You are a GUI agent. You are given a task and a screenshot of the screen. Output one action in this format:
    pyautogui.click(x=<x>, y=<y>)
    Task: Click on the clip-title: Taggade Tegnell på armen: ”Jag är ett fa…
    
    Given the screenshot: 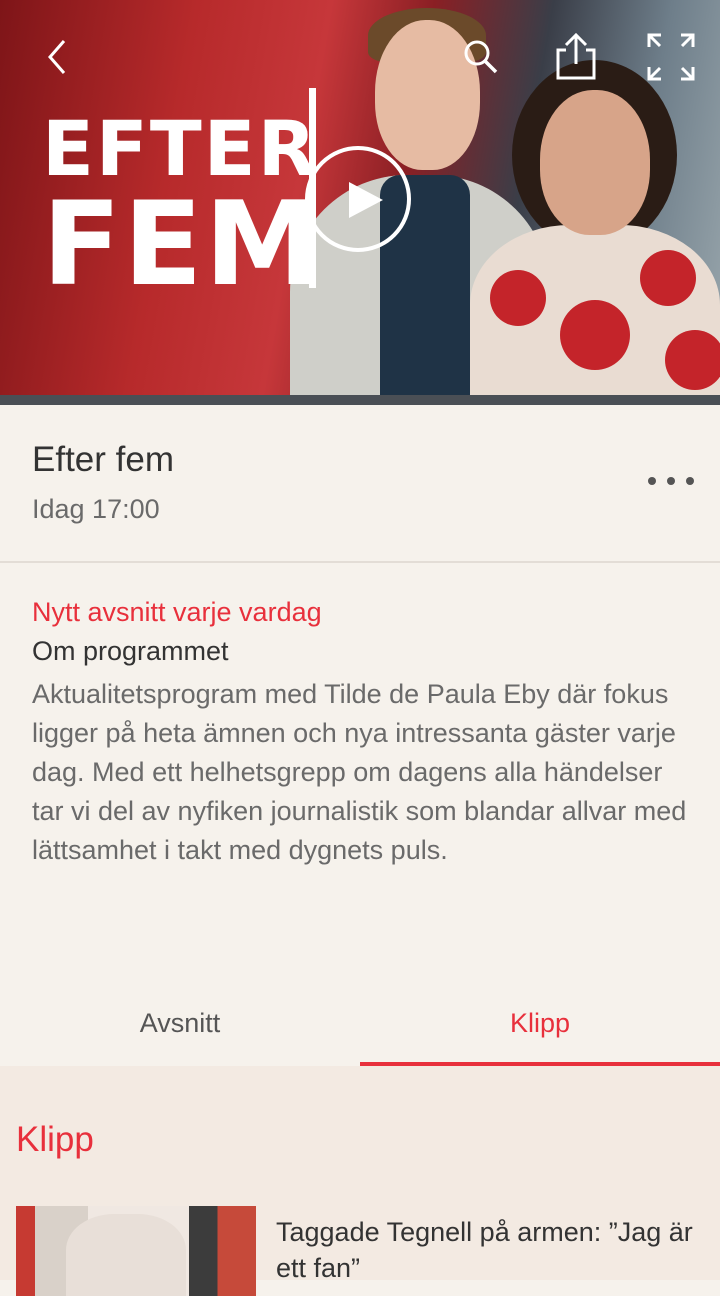 What is the action you would take?
    pyautogui.click(x=486, y=1250)
    